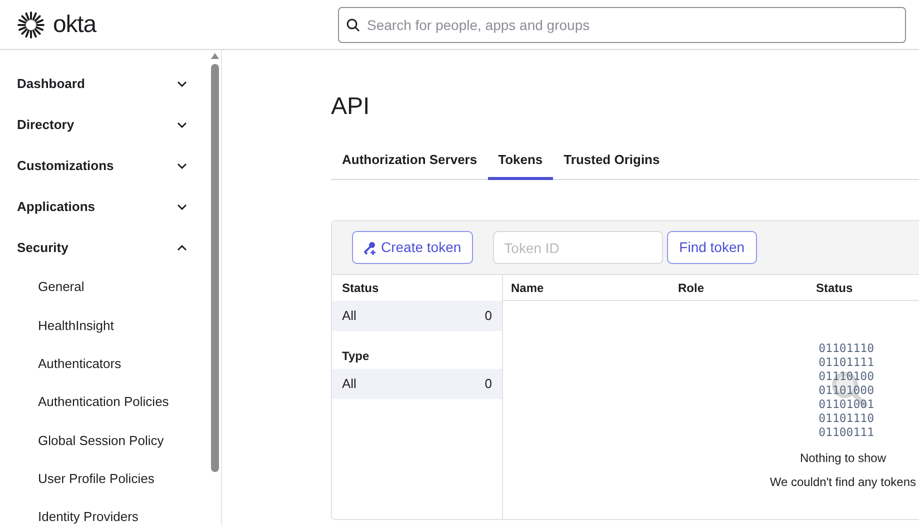 The height and width of the screenshot is (525, 919). What do you see at coordinates (353, 25) in the screenshot?
I see `search-icon` at bounding box center [353, 25].